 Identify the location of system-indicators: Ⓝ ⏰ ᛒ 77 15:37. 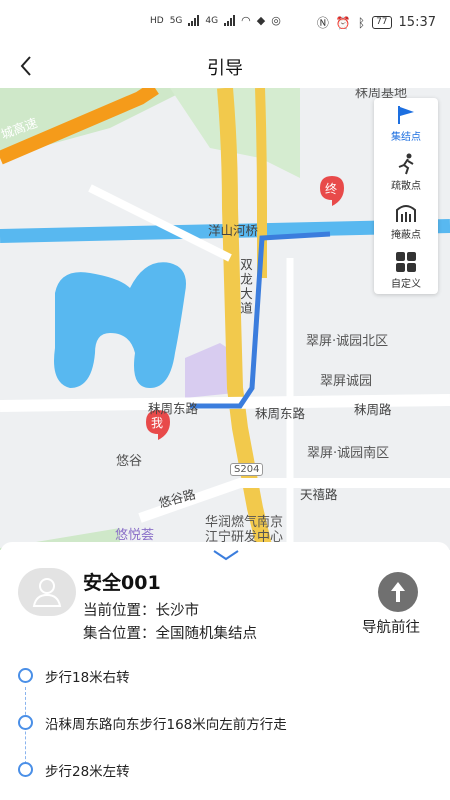
(376, 22).